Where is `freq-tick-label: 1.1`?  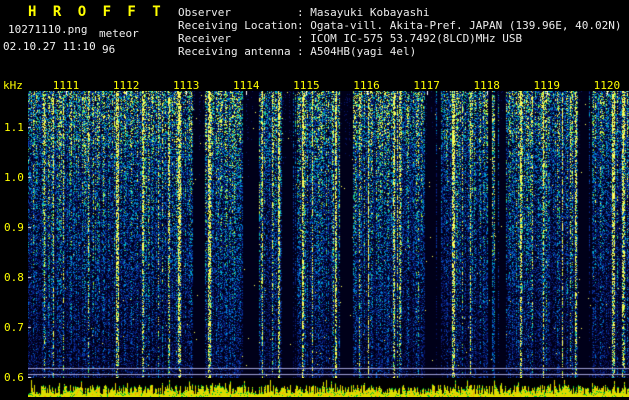
freq-tick-label: 1.1 is located at coordinates (14, 127).